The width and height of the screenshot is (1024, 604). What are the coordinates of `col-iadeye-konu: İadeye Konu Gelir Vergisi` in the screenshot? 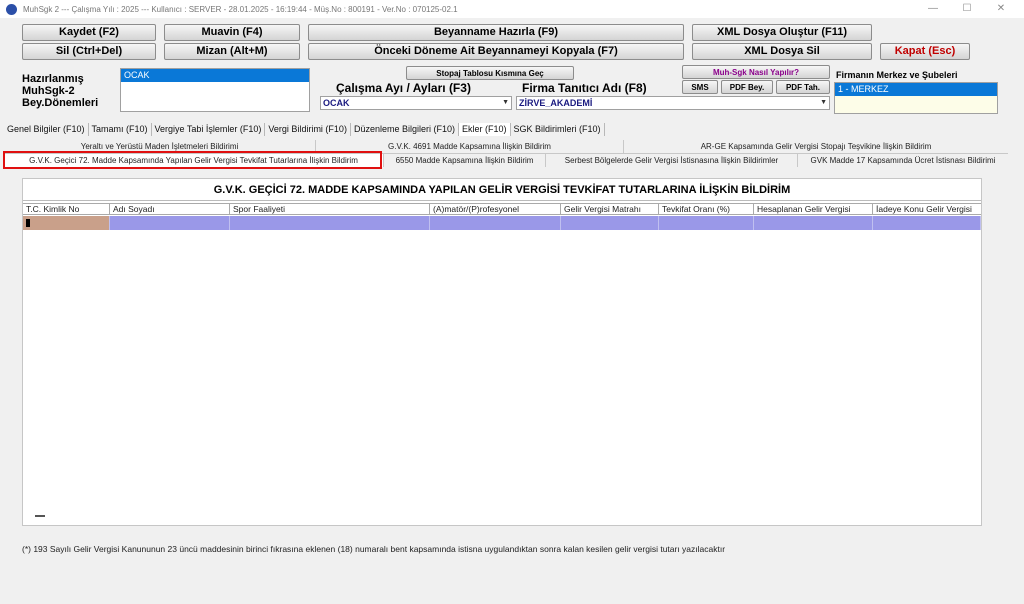 It's located at (927, 209).